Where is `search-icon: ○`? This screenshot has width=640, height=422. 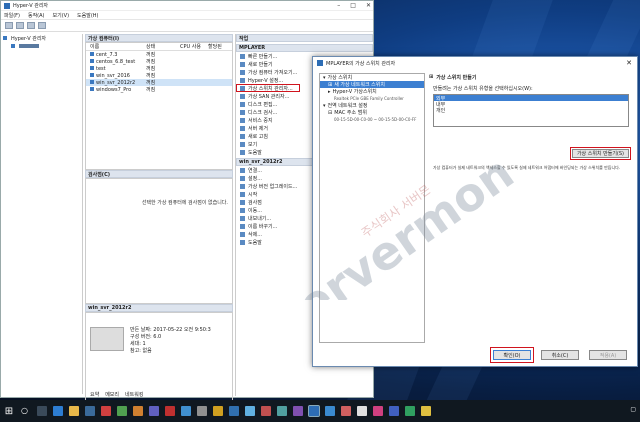
search-icon: ○ is located at coordinates (26, 411).